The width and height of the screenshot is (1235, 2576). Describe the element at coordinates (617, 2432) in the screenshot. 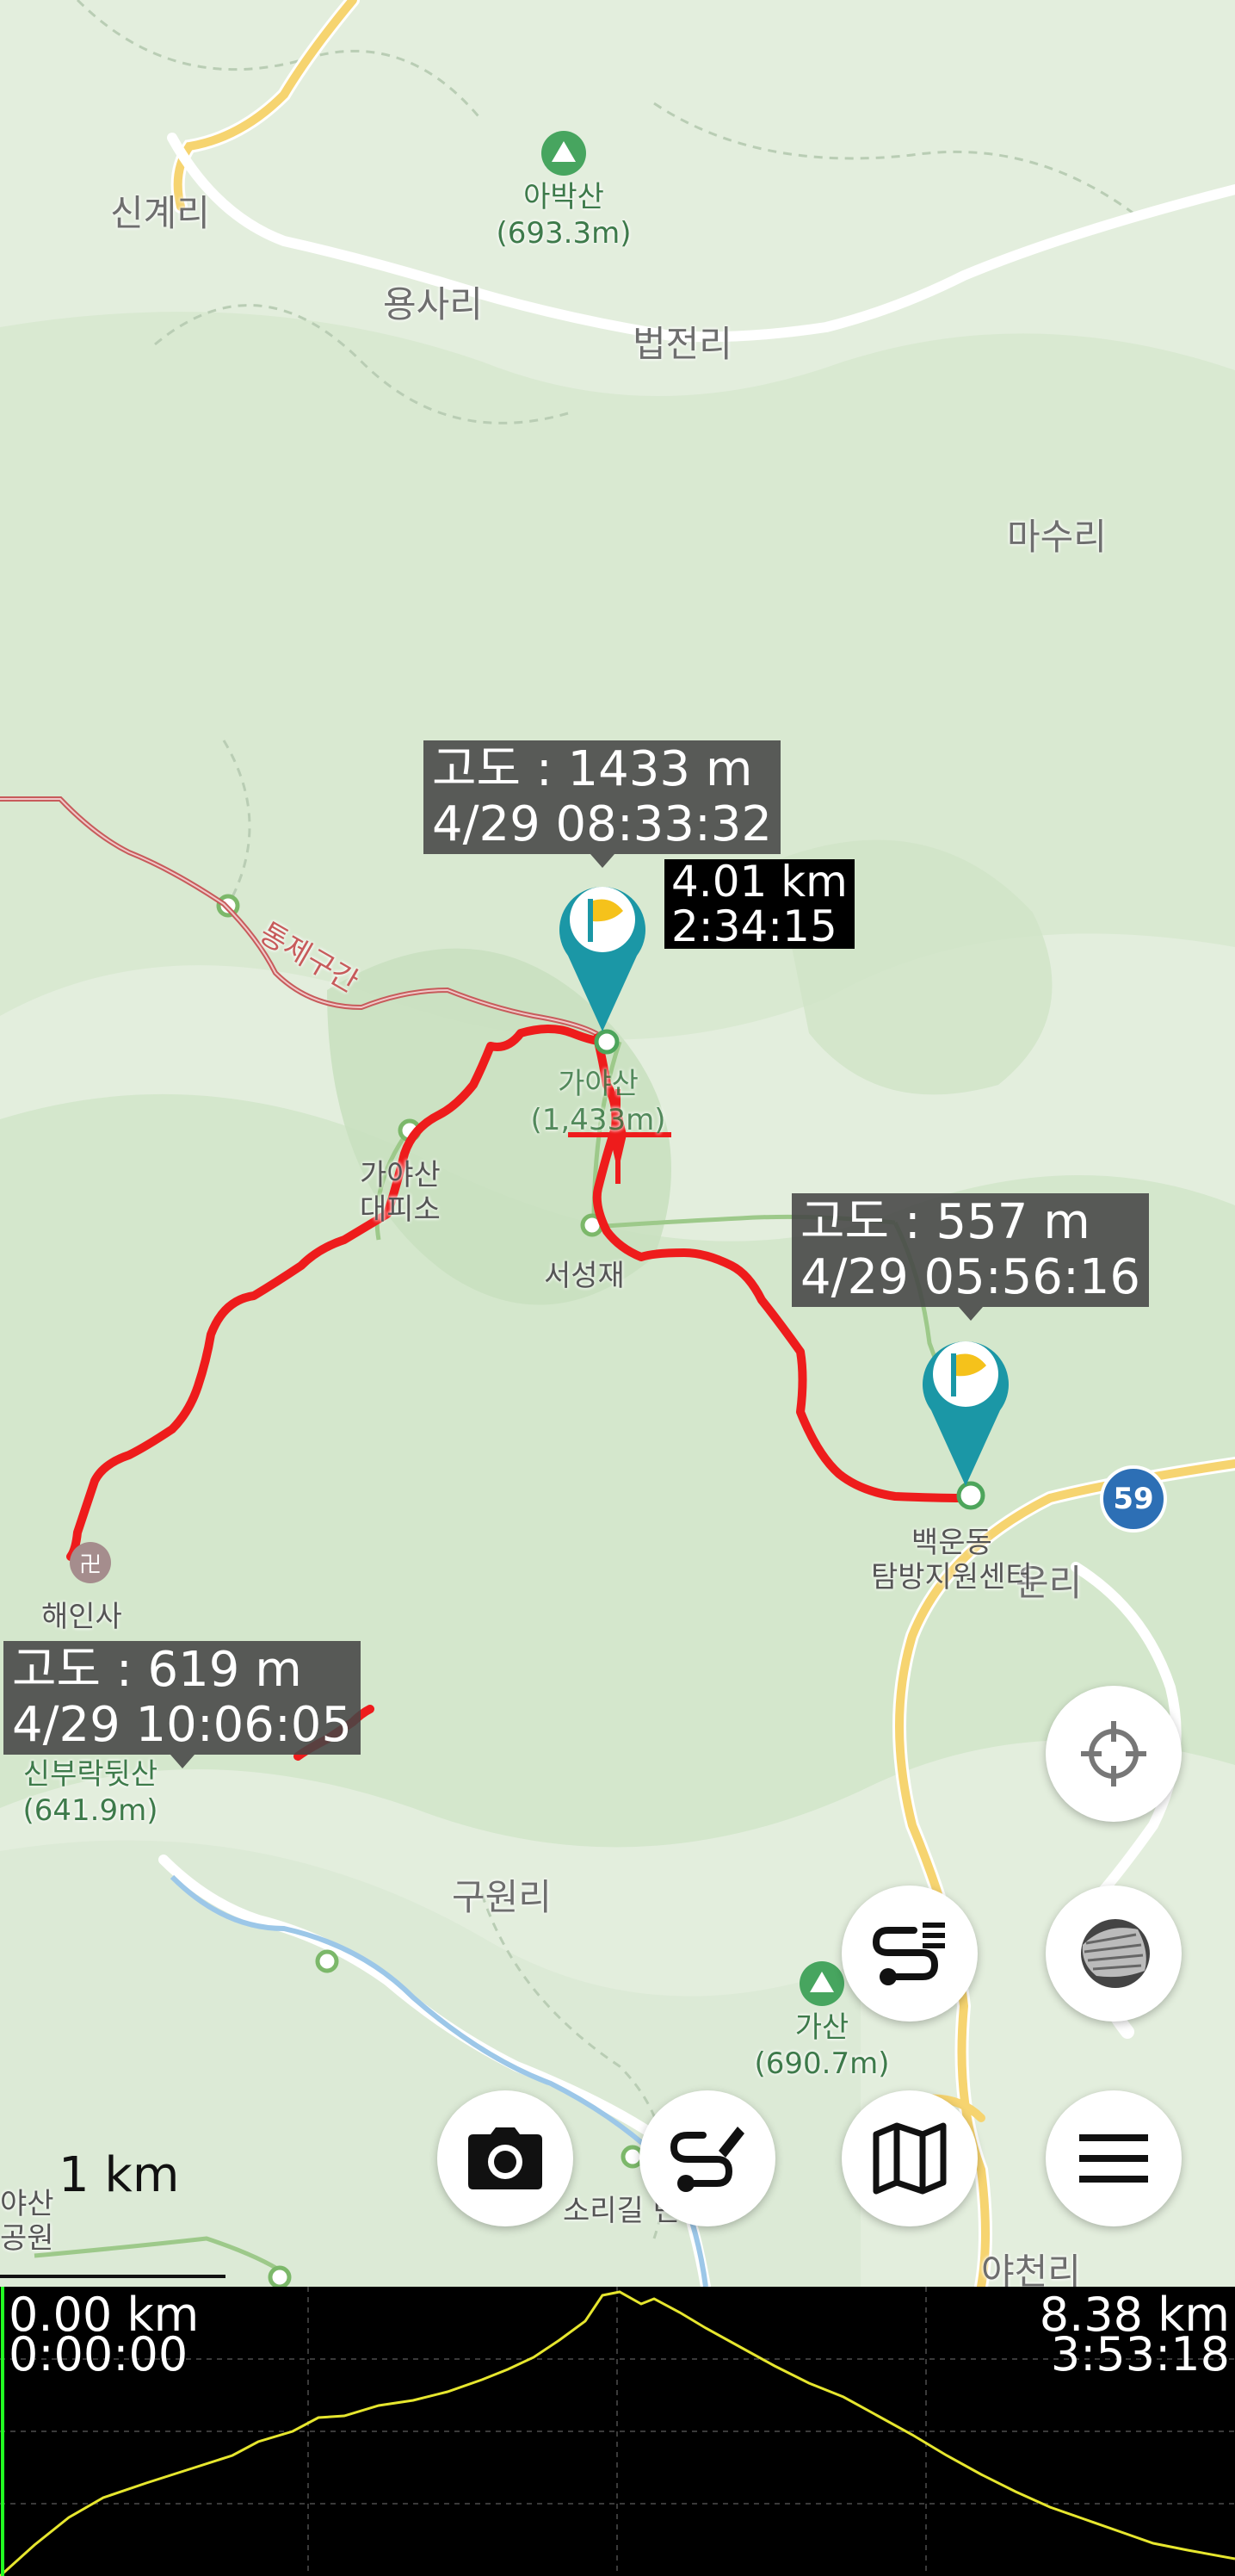

I see `elevation-profile: 0.00 km 0:00:00 8.38 km 3:53:18` at that location.